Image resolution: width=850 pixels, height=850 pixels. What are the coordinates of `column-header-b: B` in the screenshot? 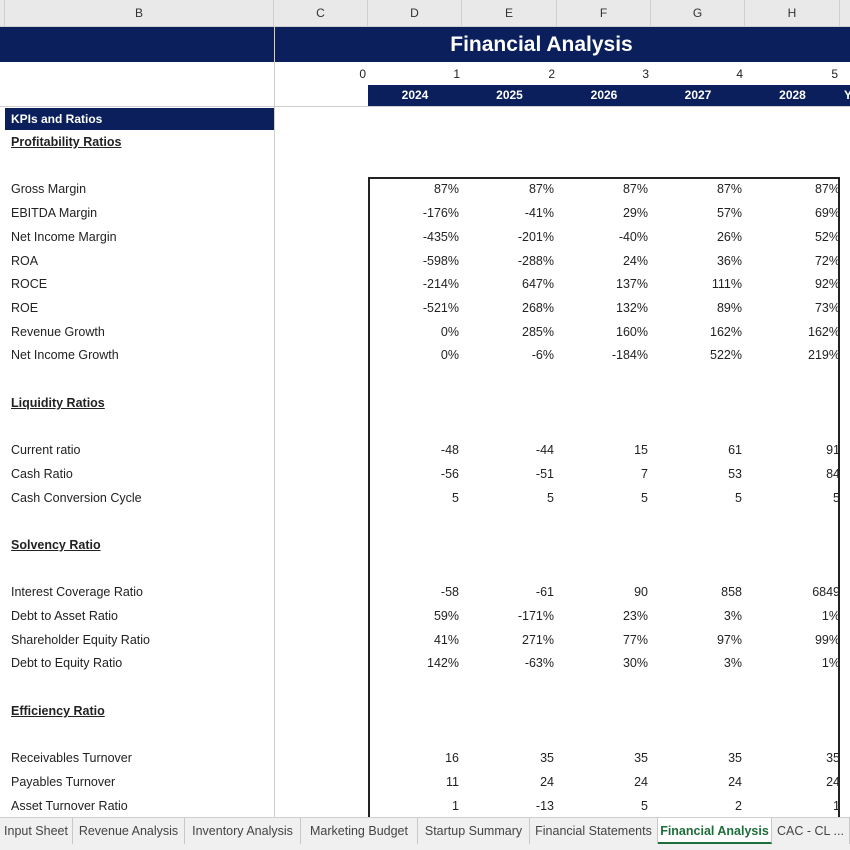 It's located at (139, 13).